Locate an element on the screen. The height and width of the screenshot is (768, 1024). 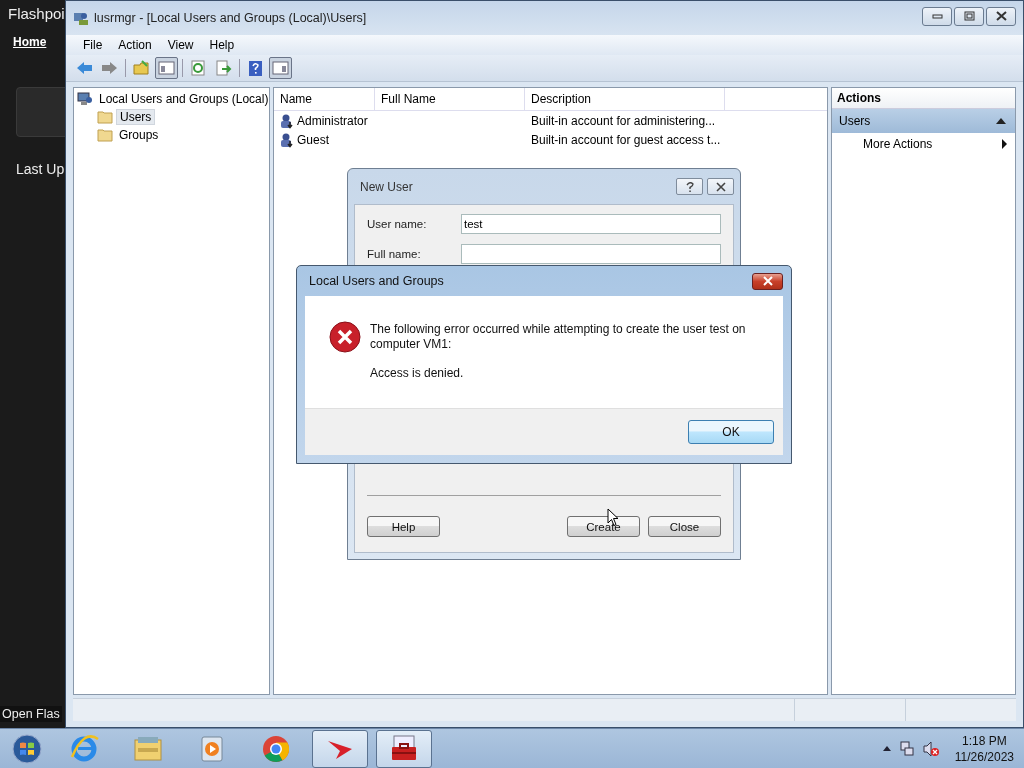
dialog-button: Close is located at coordinates (684, 526).